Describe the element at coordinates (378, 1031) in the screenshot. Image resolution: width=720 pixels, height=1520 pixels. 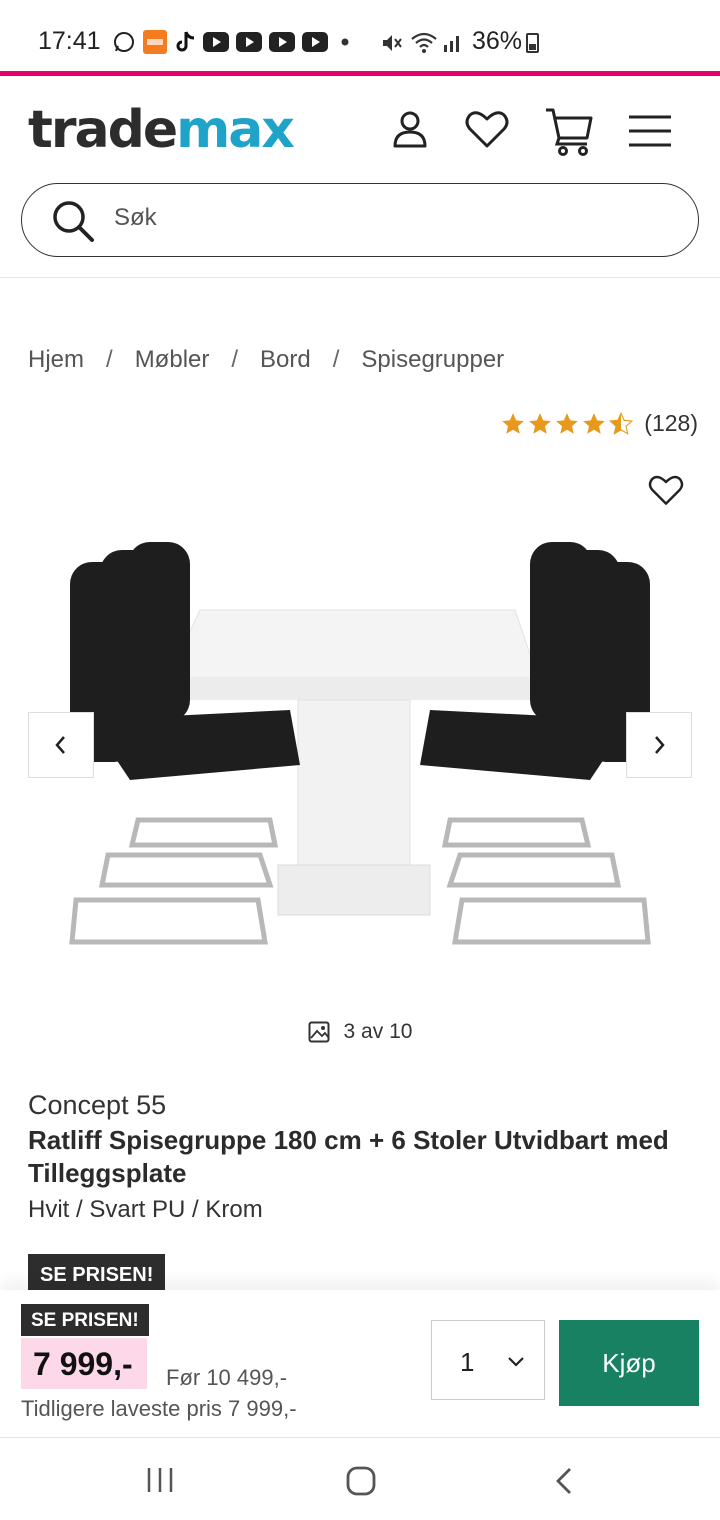
I see `image-counter-text: 3 av 10` at that location.